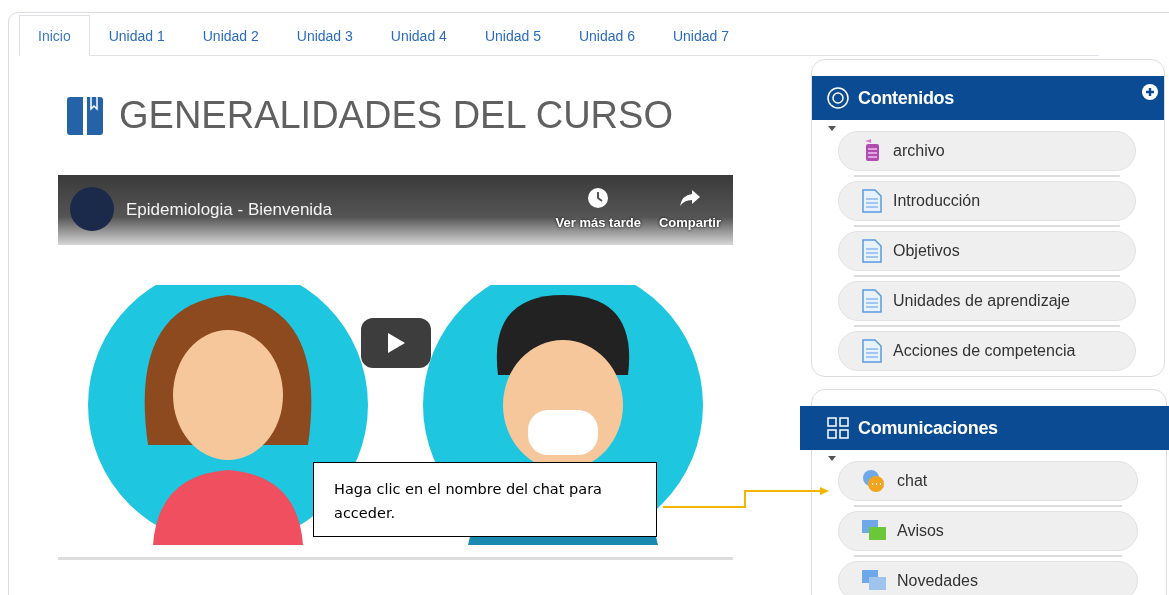 Image resolution: width=1169 pixels, height=595 pixels. What do you see at coordinates (598, 198) in the screenshot?
I see `clock-icon` at bounding box center [598, 198].